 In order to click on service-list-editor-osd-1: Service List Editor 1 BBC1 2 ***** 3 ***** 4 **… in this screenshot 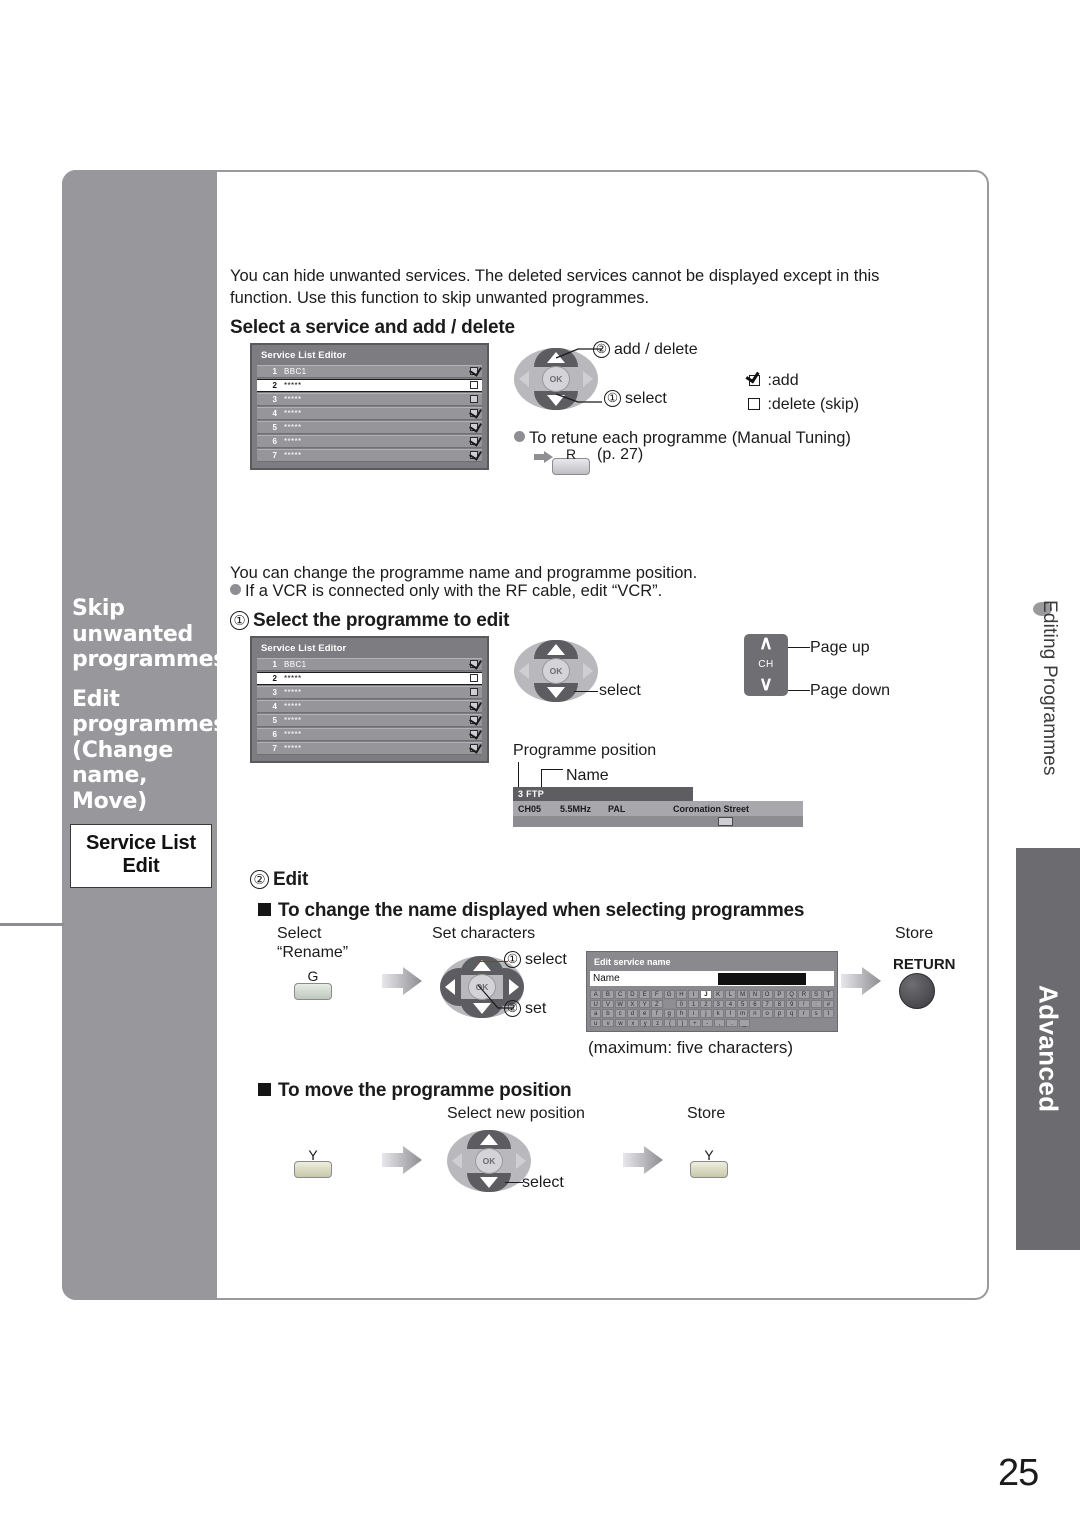, I will do `click(369, 406)`.